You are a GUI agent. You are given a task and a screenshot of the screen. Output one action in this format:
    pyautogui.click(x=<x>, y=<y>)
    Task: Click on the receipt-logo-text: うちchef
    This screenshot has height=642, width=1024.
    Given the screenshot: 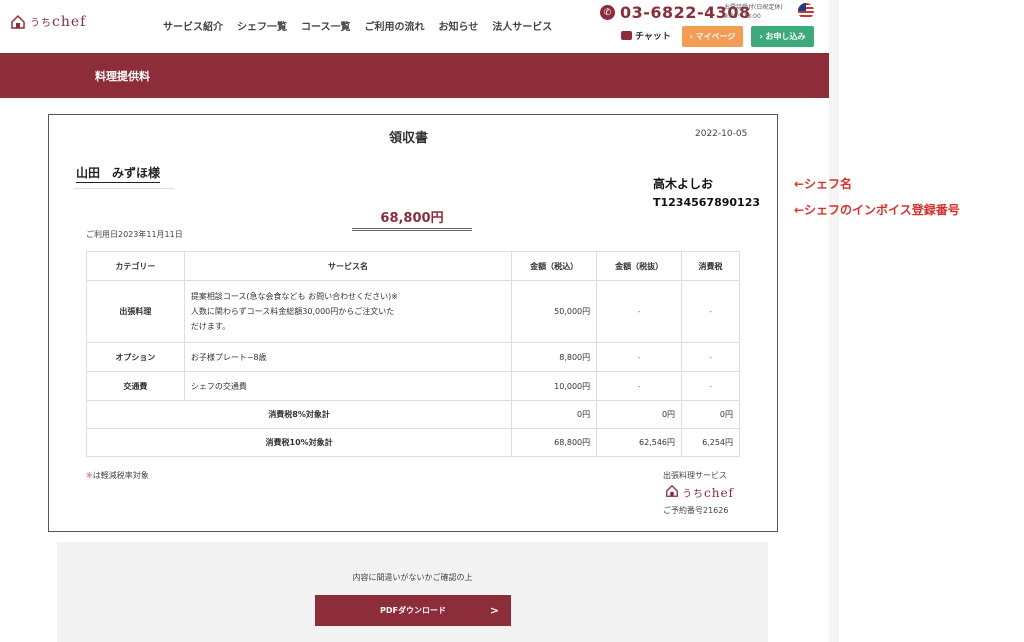 What is the action you would take?
    pyautogui.click(x=708, y=492)
    